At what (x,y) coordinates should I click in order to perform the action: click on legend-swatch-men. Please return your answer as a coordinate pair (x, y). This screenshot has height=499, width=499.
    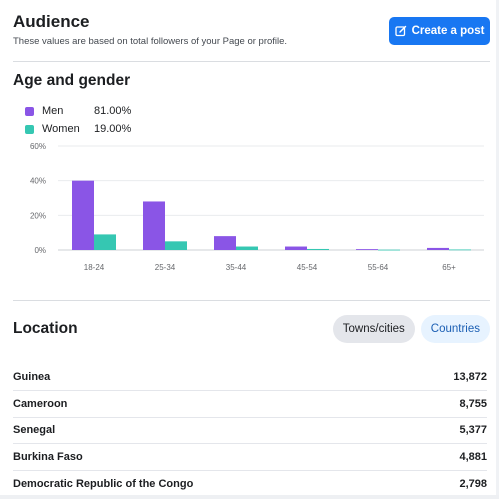
    Looking at the image, I should click on (29, 111).